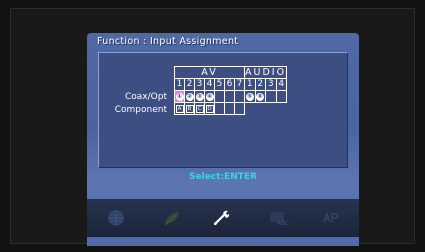 This screenshot has height=252, width=425. I want to click on coax-cell: ⑥, so click(260, 96).